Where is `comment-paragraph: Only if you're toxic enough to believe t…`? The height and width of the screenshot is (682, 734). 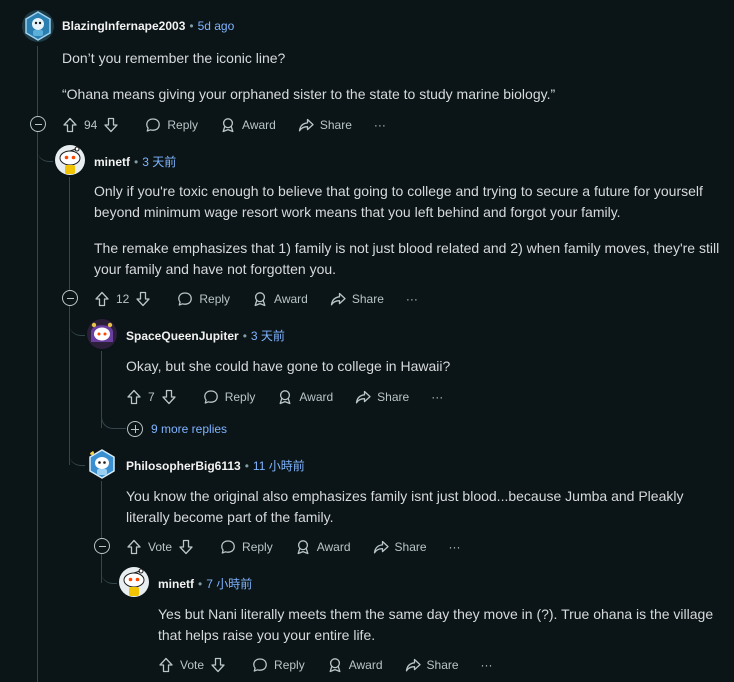 comment-paragraph: Only if you're toxic enough to believe t… is located at coordinates (398, 201).